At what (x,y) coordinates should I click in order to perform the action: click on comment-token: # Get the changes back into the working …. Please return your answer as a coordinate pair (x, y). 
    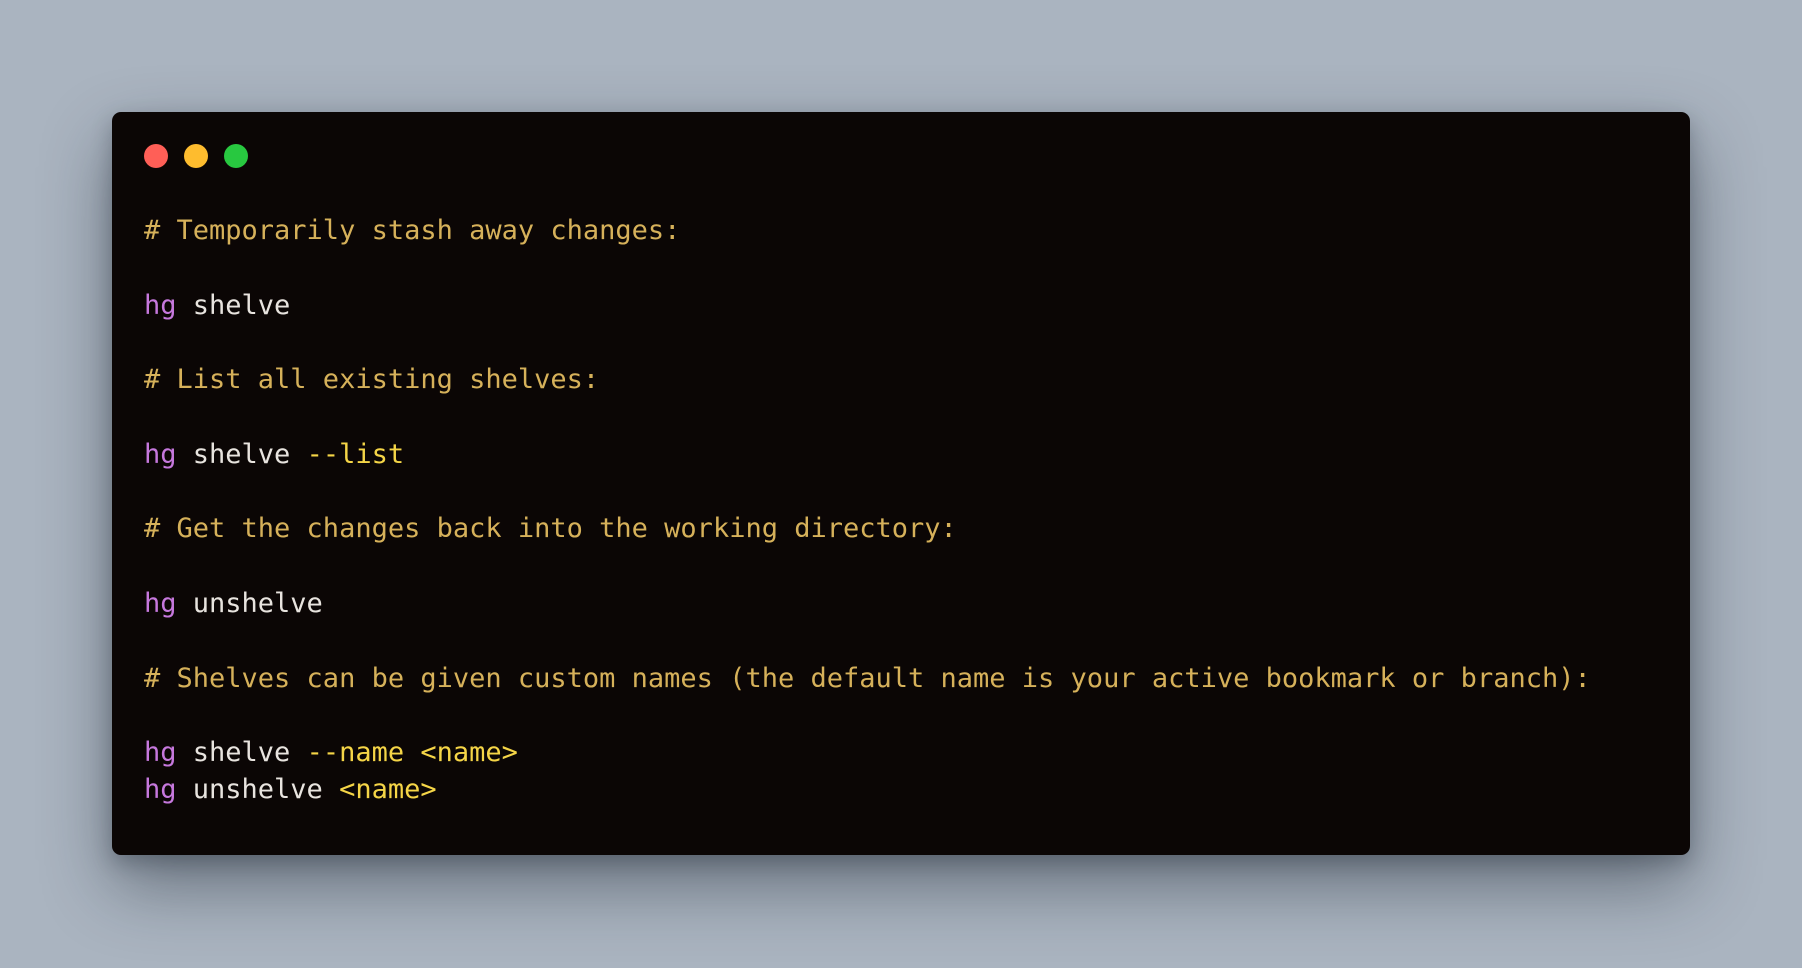
    Looking at the image, I should click on (550, 529).